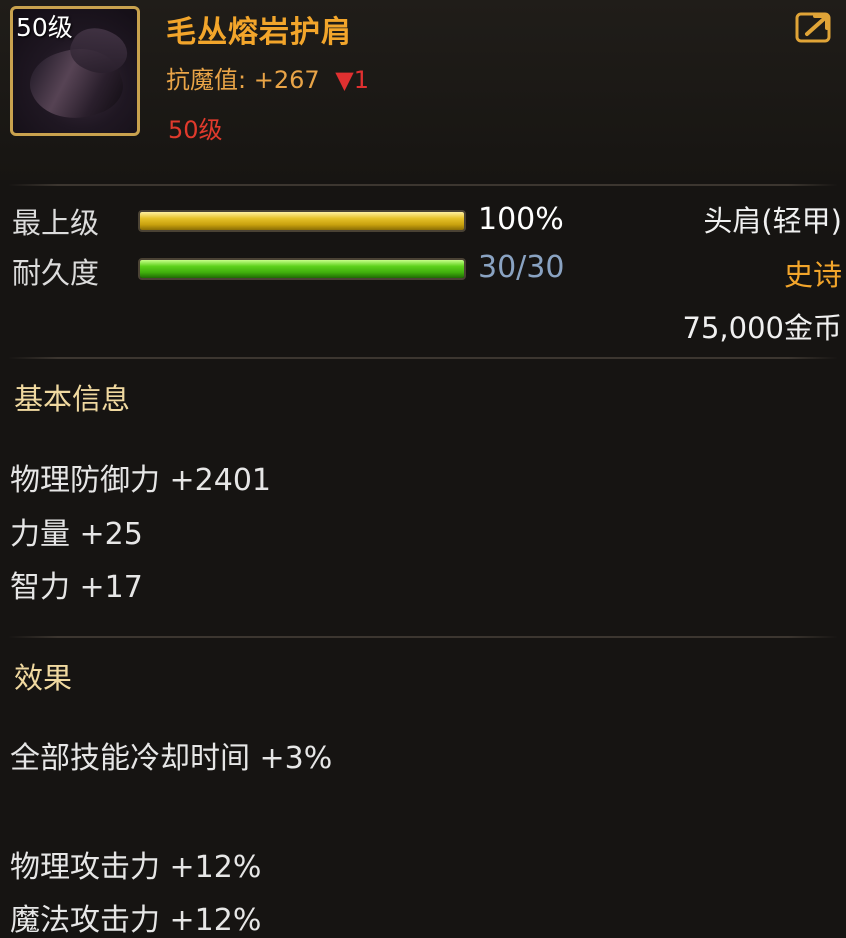 The image size is (846, 938). Describe the element at coordinates (521, 219) in the screenshot. I see `grade-value: 100%` at that location.